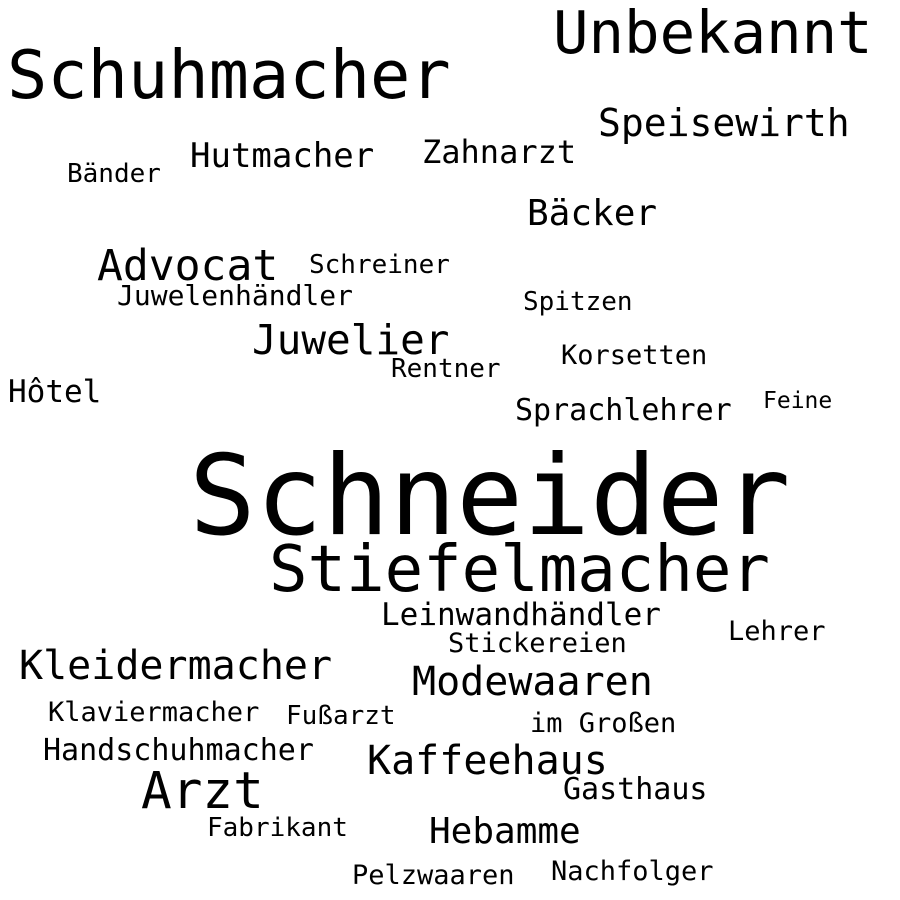 This screenshot has width=900, height=900. Describe the element at coordinates (178, 750) in the screenshot. I see `word-handschuhmacher: Handschuhmacher` at that location.